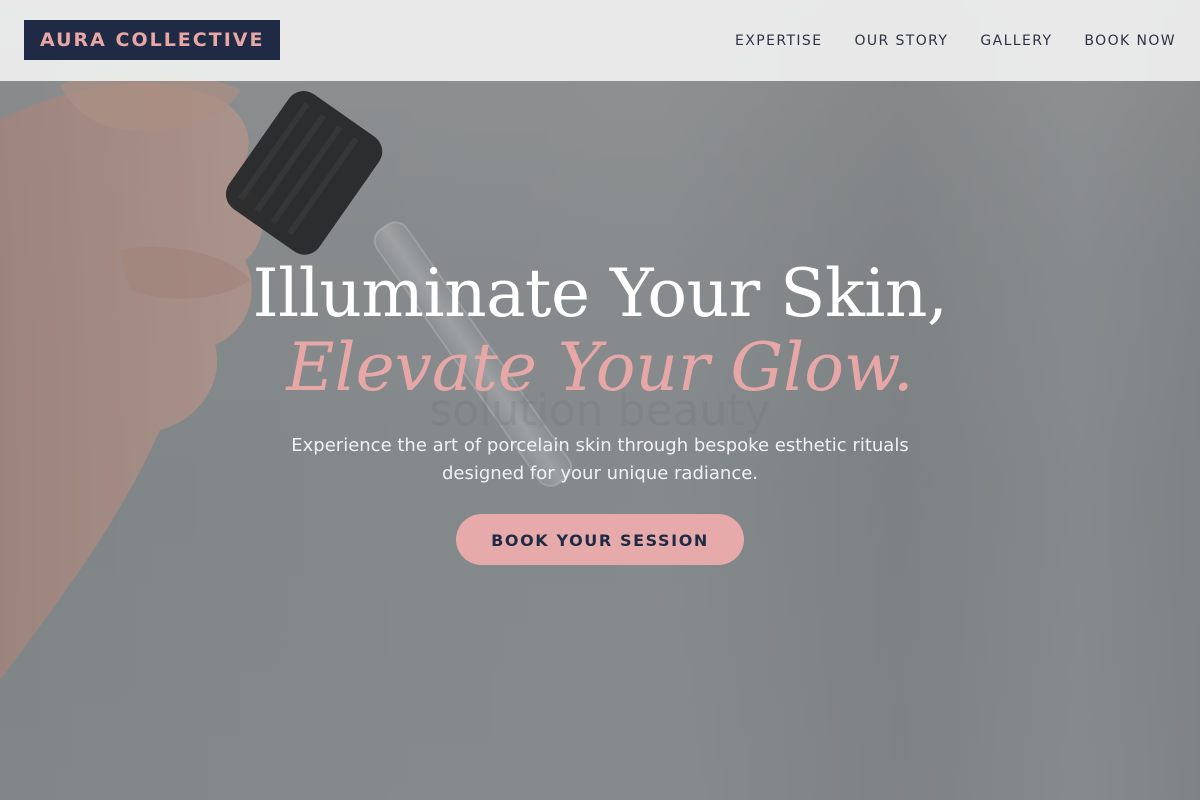  What do you see at coordinates (600, 367) in the screenshot?
I see `hero-headline-line-2: Elevate Your Glow.` at bounding box center [600, 367].